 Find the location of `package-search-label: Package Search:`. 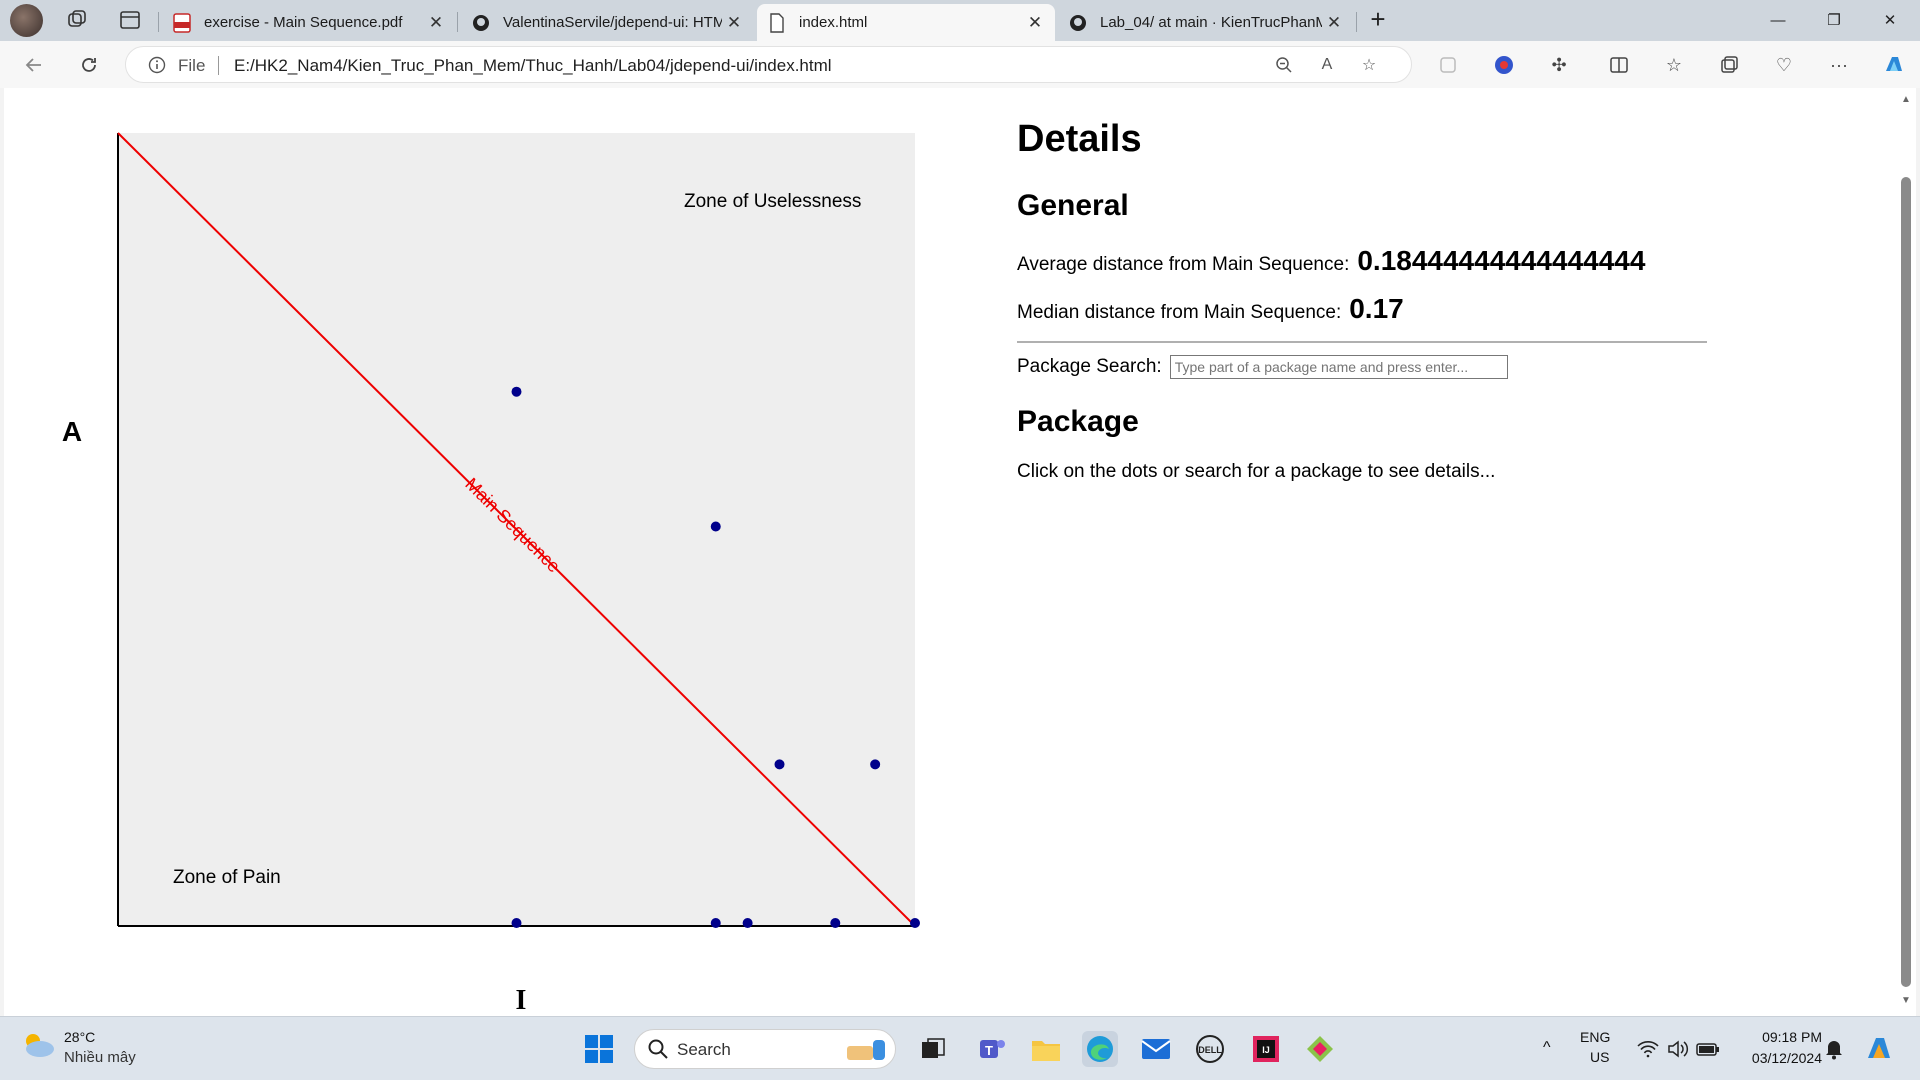

package-search-label: Package Search: is located at coordinates (1089, 366).